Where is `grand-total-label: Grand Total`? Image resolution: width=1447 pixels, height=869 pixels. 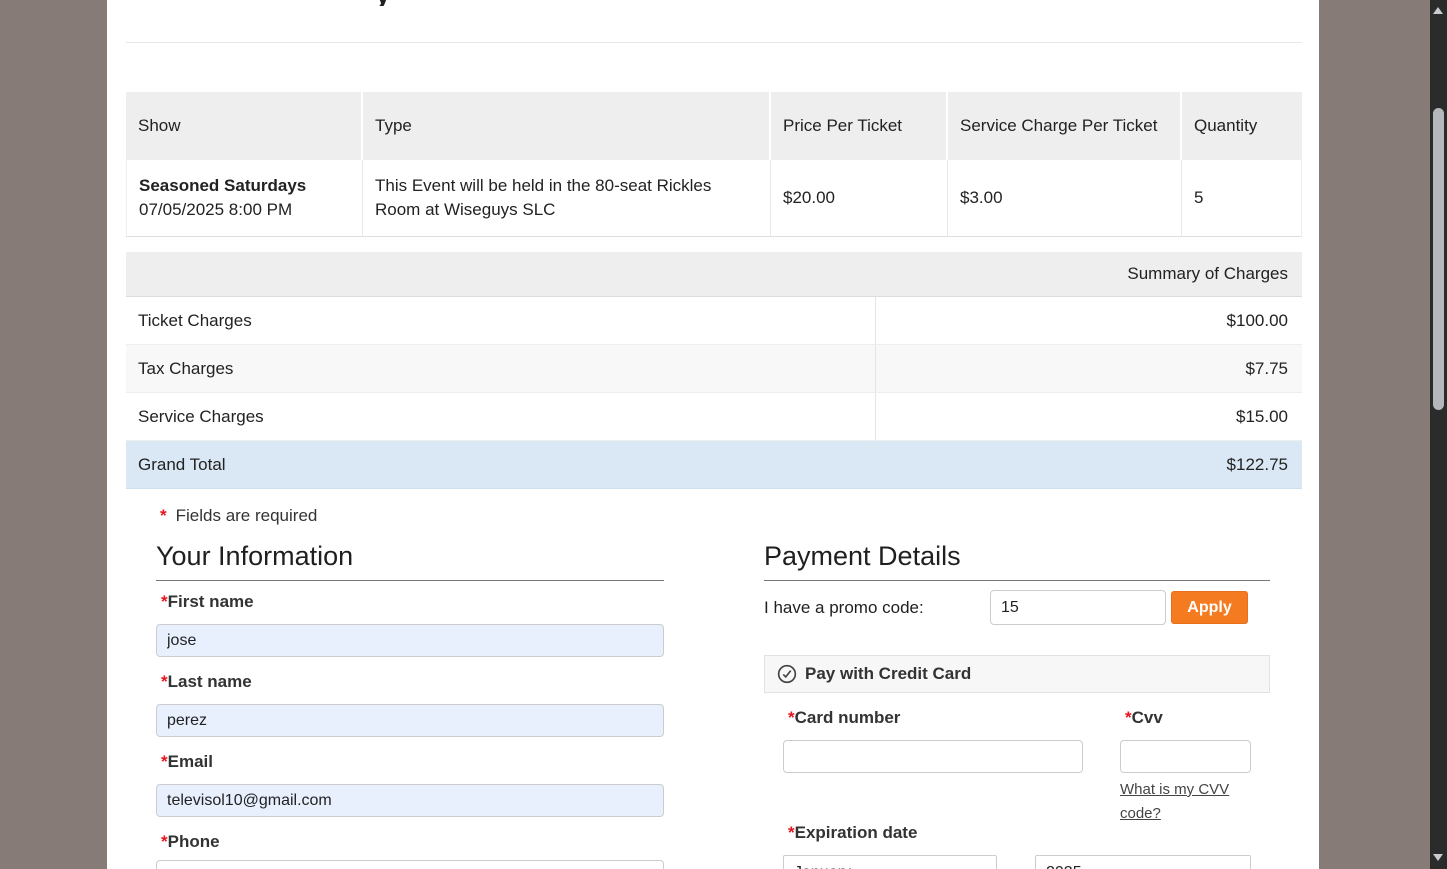 grand-total-label: Grand Total is located at coordinates (182, 464).